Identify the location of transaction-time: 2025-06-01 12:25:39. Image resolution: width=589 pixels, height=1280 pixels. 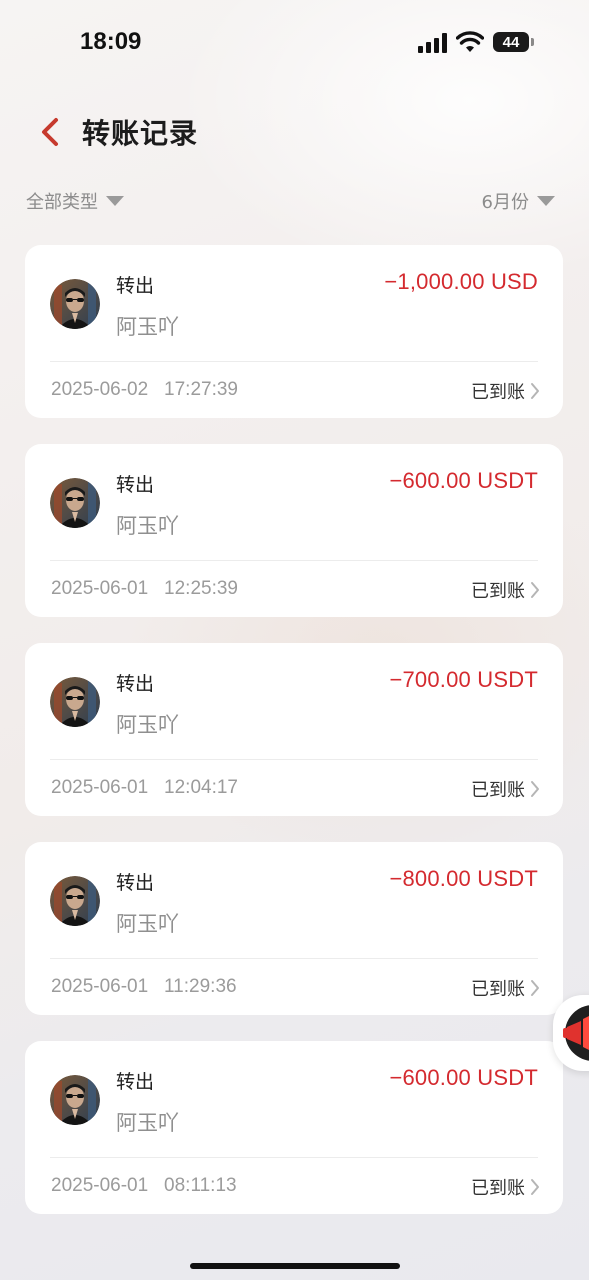
(144, 588).